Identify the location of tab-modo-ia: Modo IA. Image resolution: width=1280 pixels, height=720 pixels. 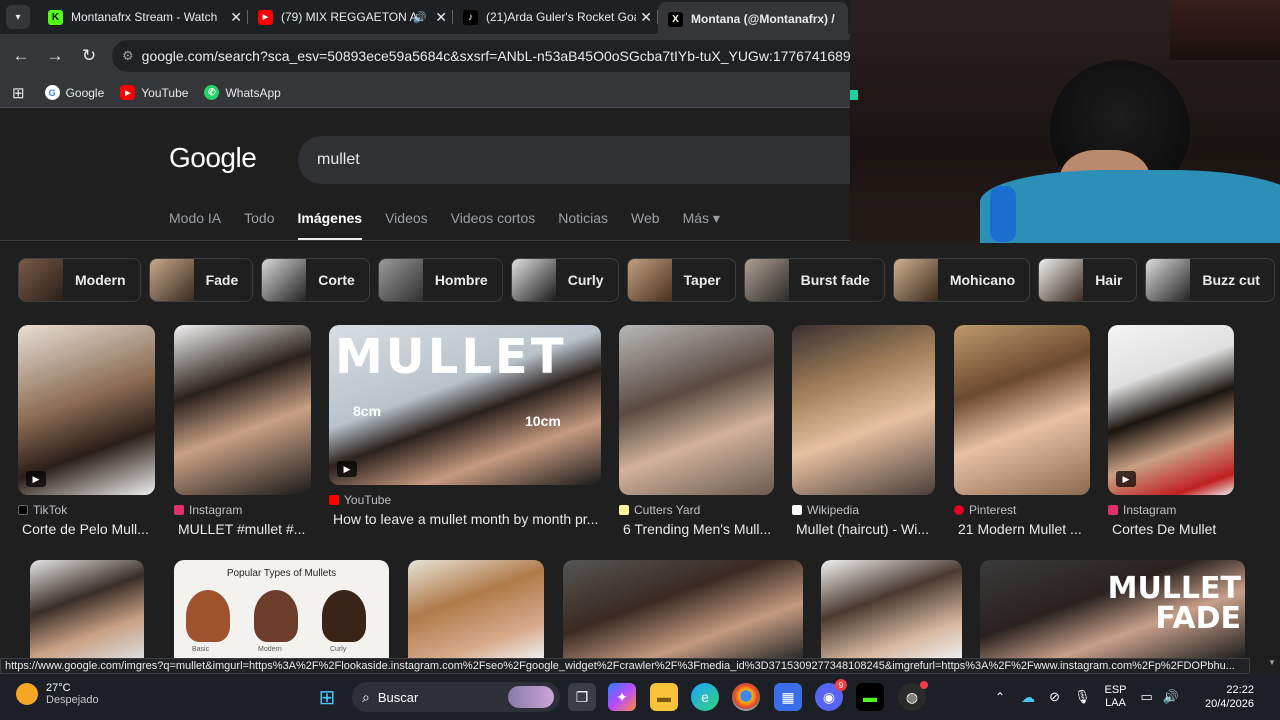
(195, 225).